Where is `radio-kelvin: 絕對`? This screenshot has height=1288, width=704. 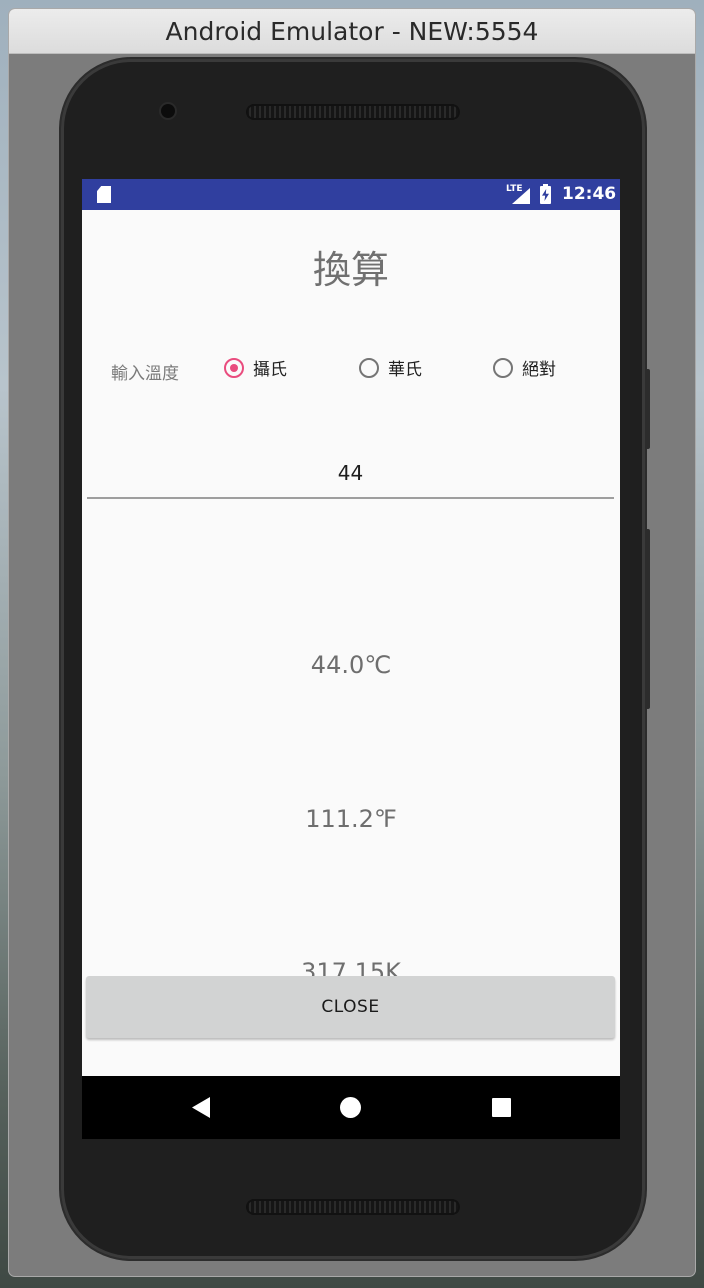
radio-kelvin: 絕對 is located at coordinates (524, 367).